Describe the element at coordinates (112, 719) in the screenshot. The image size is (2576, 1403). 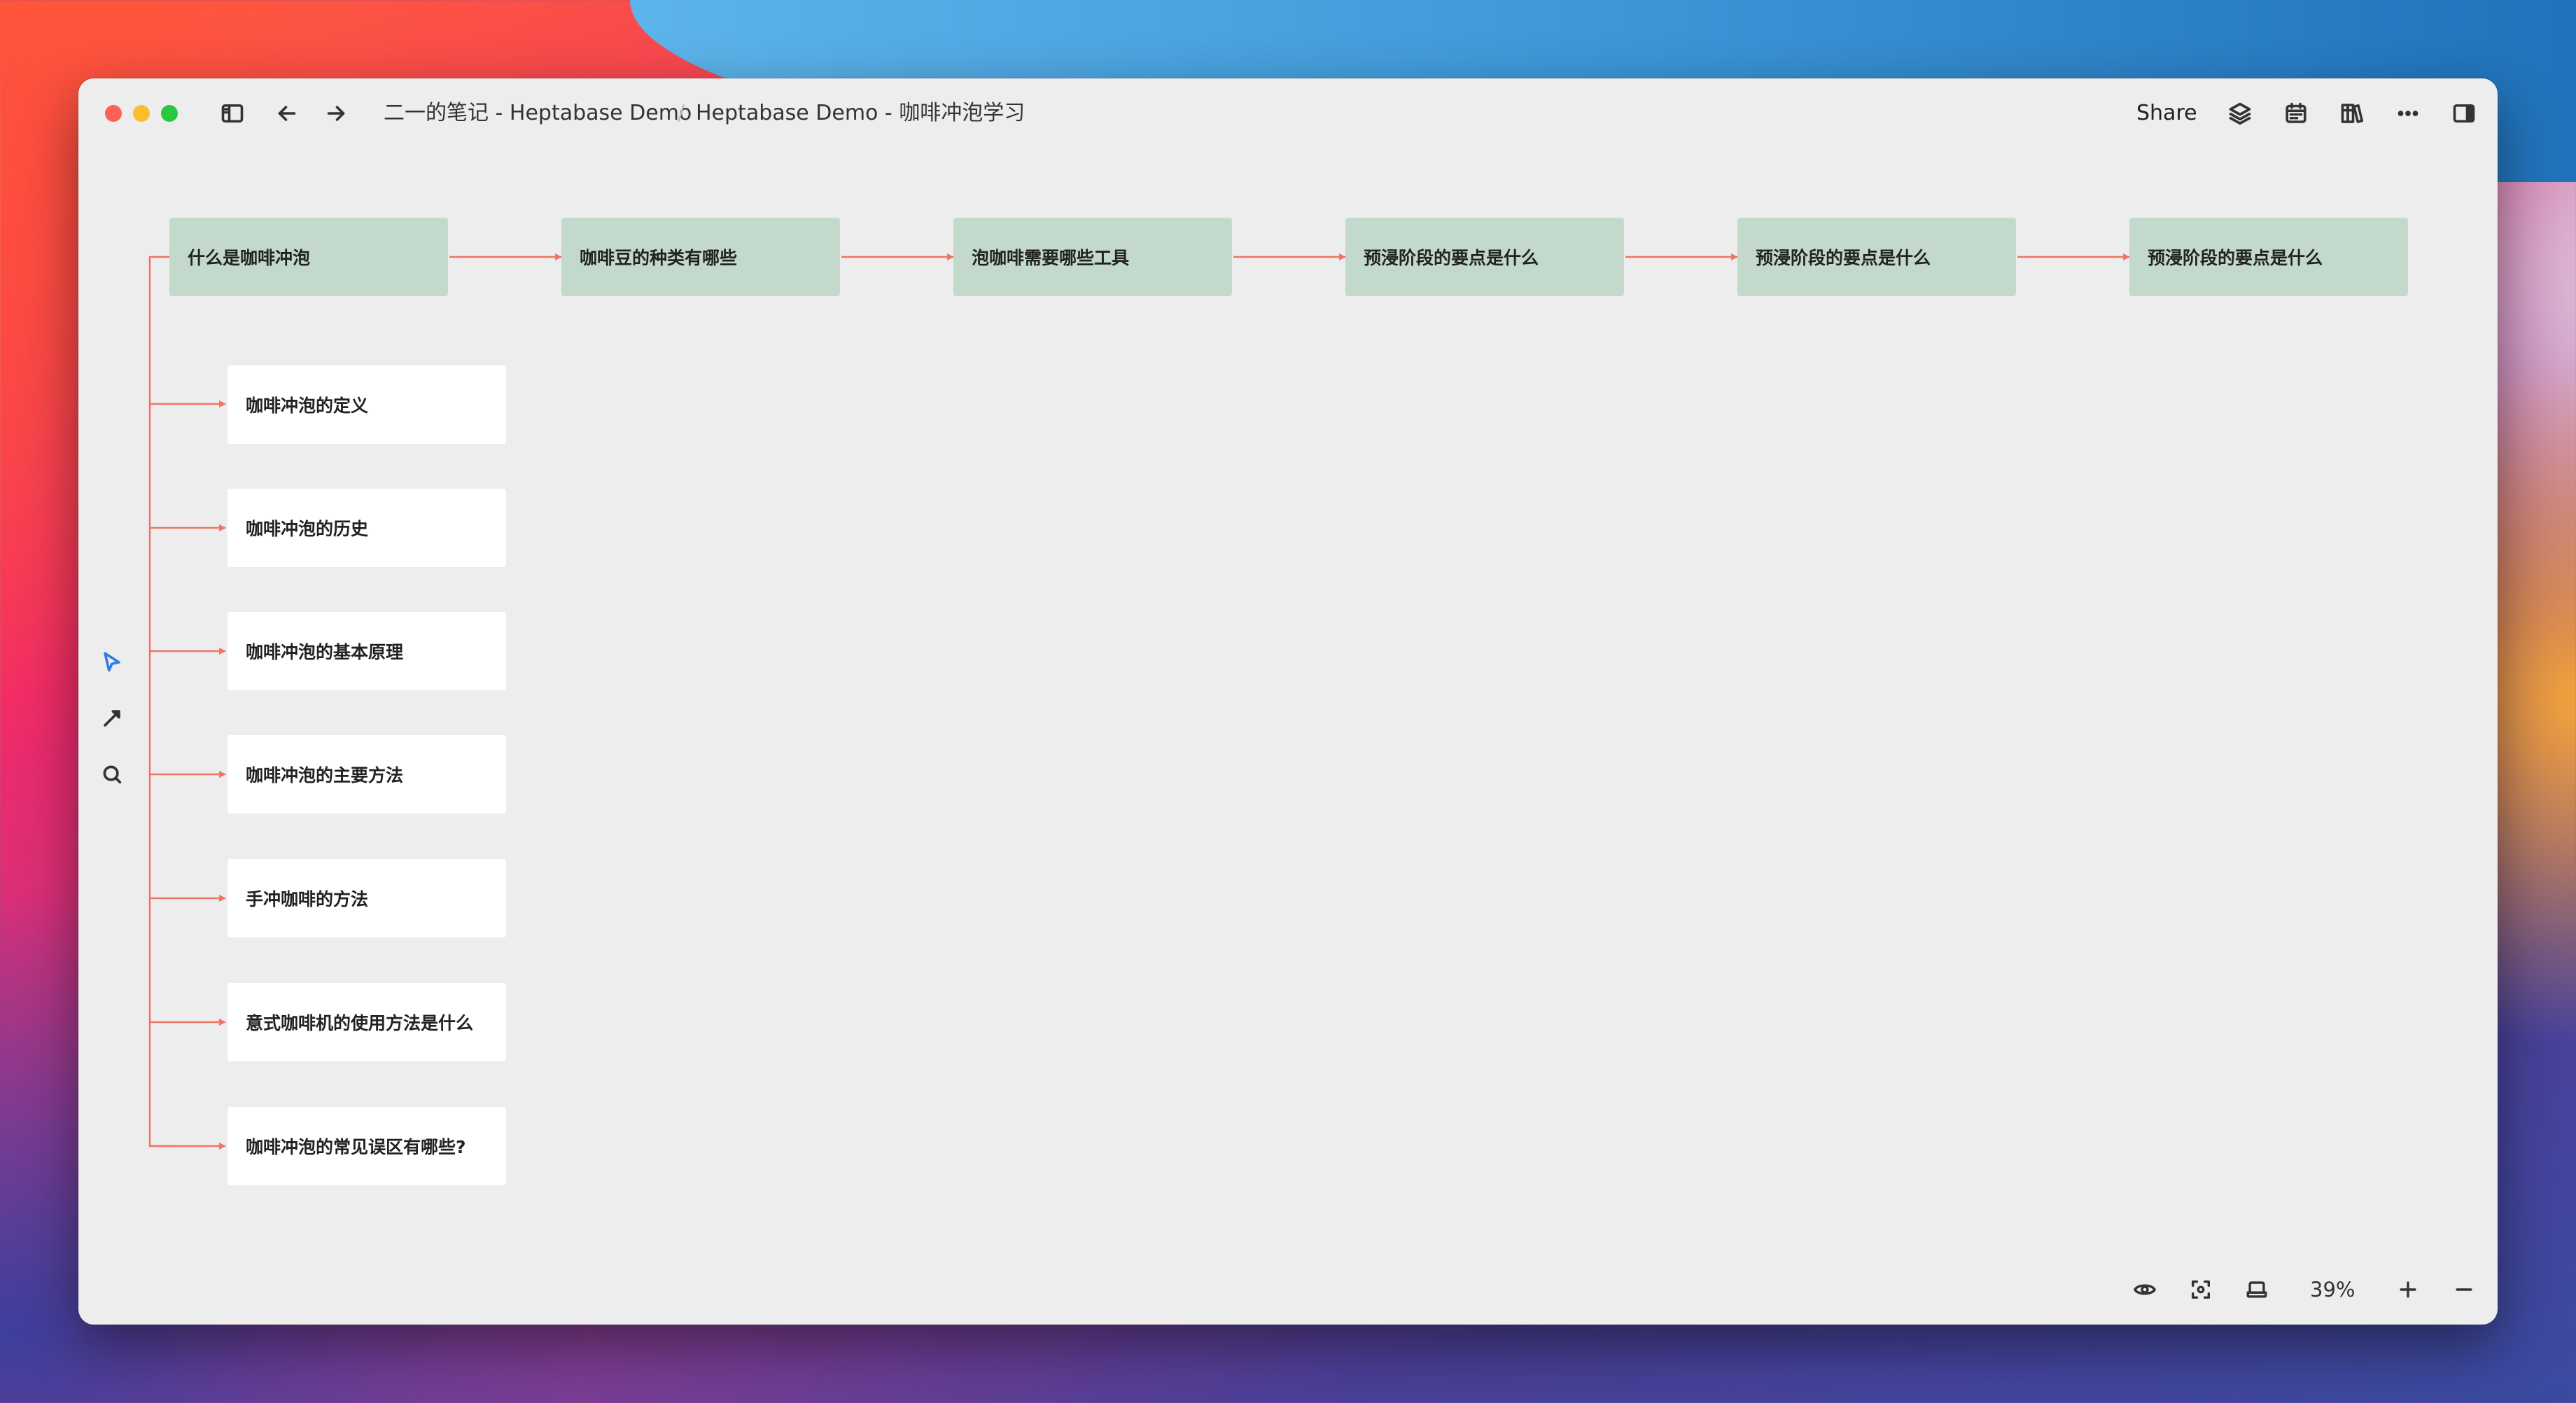
I see `arrow-tool-icon` at that location.